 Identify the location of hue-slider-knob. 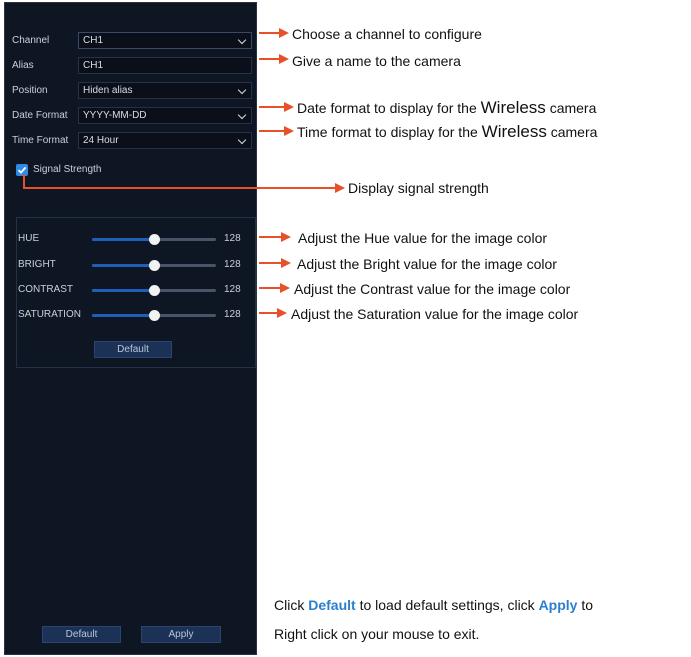
(154, 239).